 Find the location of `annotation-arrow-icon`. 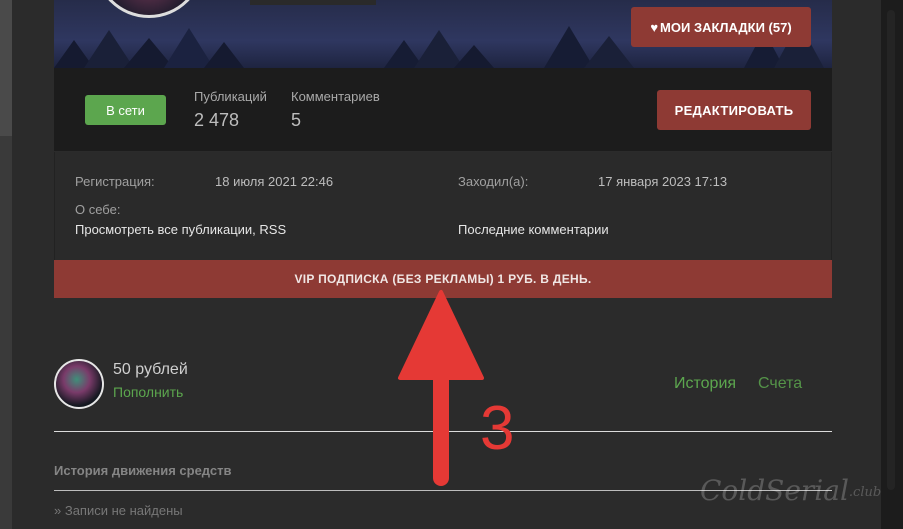

annotation-arrow-icon is located at coordinates (441, 388).